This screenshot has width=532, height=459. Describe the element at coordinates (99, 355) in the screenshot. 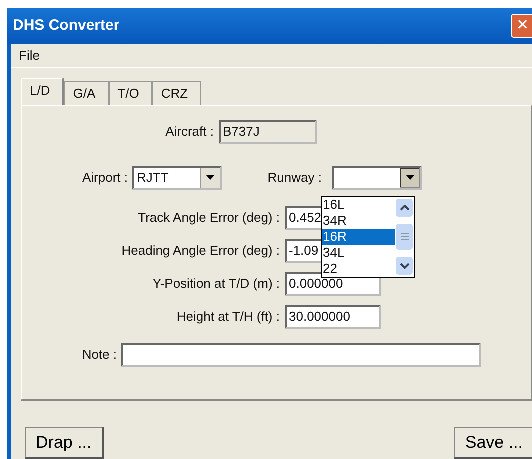

I see `note-label: Note :` at that location.